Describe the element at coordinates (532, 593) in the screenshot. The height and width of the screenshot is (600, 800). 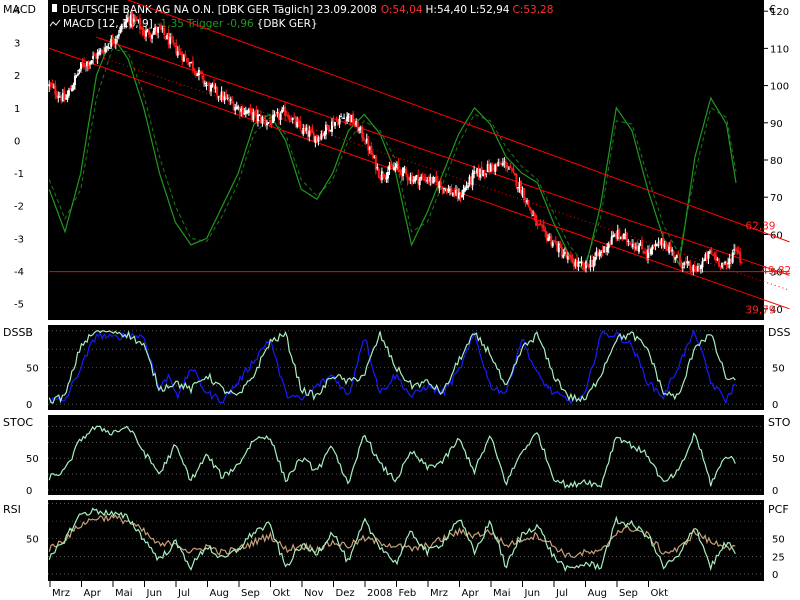
I see `x-tick-label: Jun` at that location.